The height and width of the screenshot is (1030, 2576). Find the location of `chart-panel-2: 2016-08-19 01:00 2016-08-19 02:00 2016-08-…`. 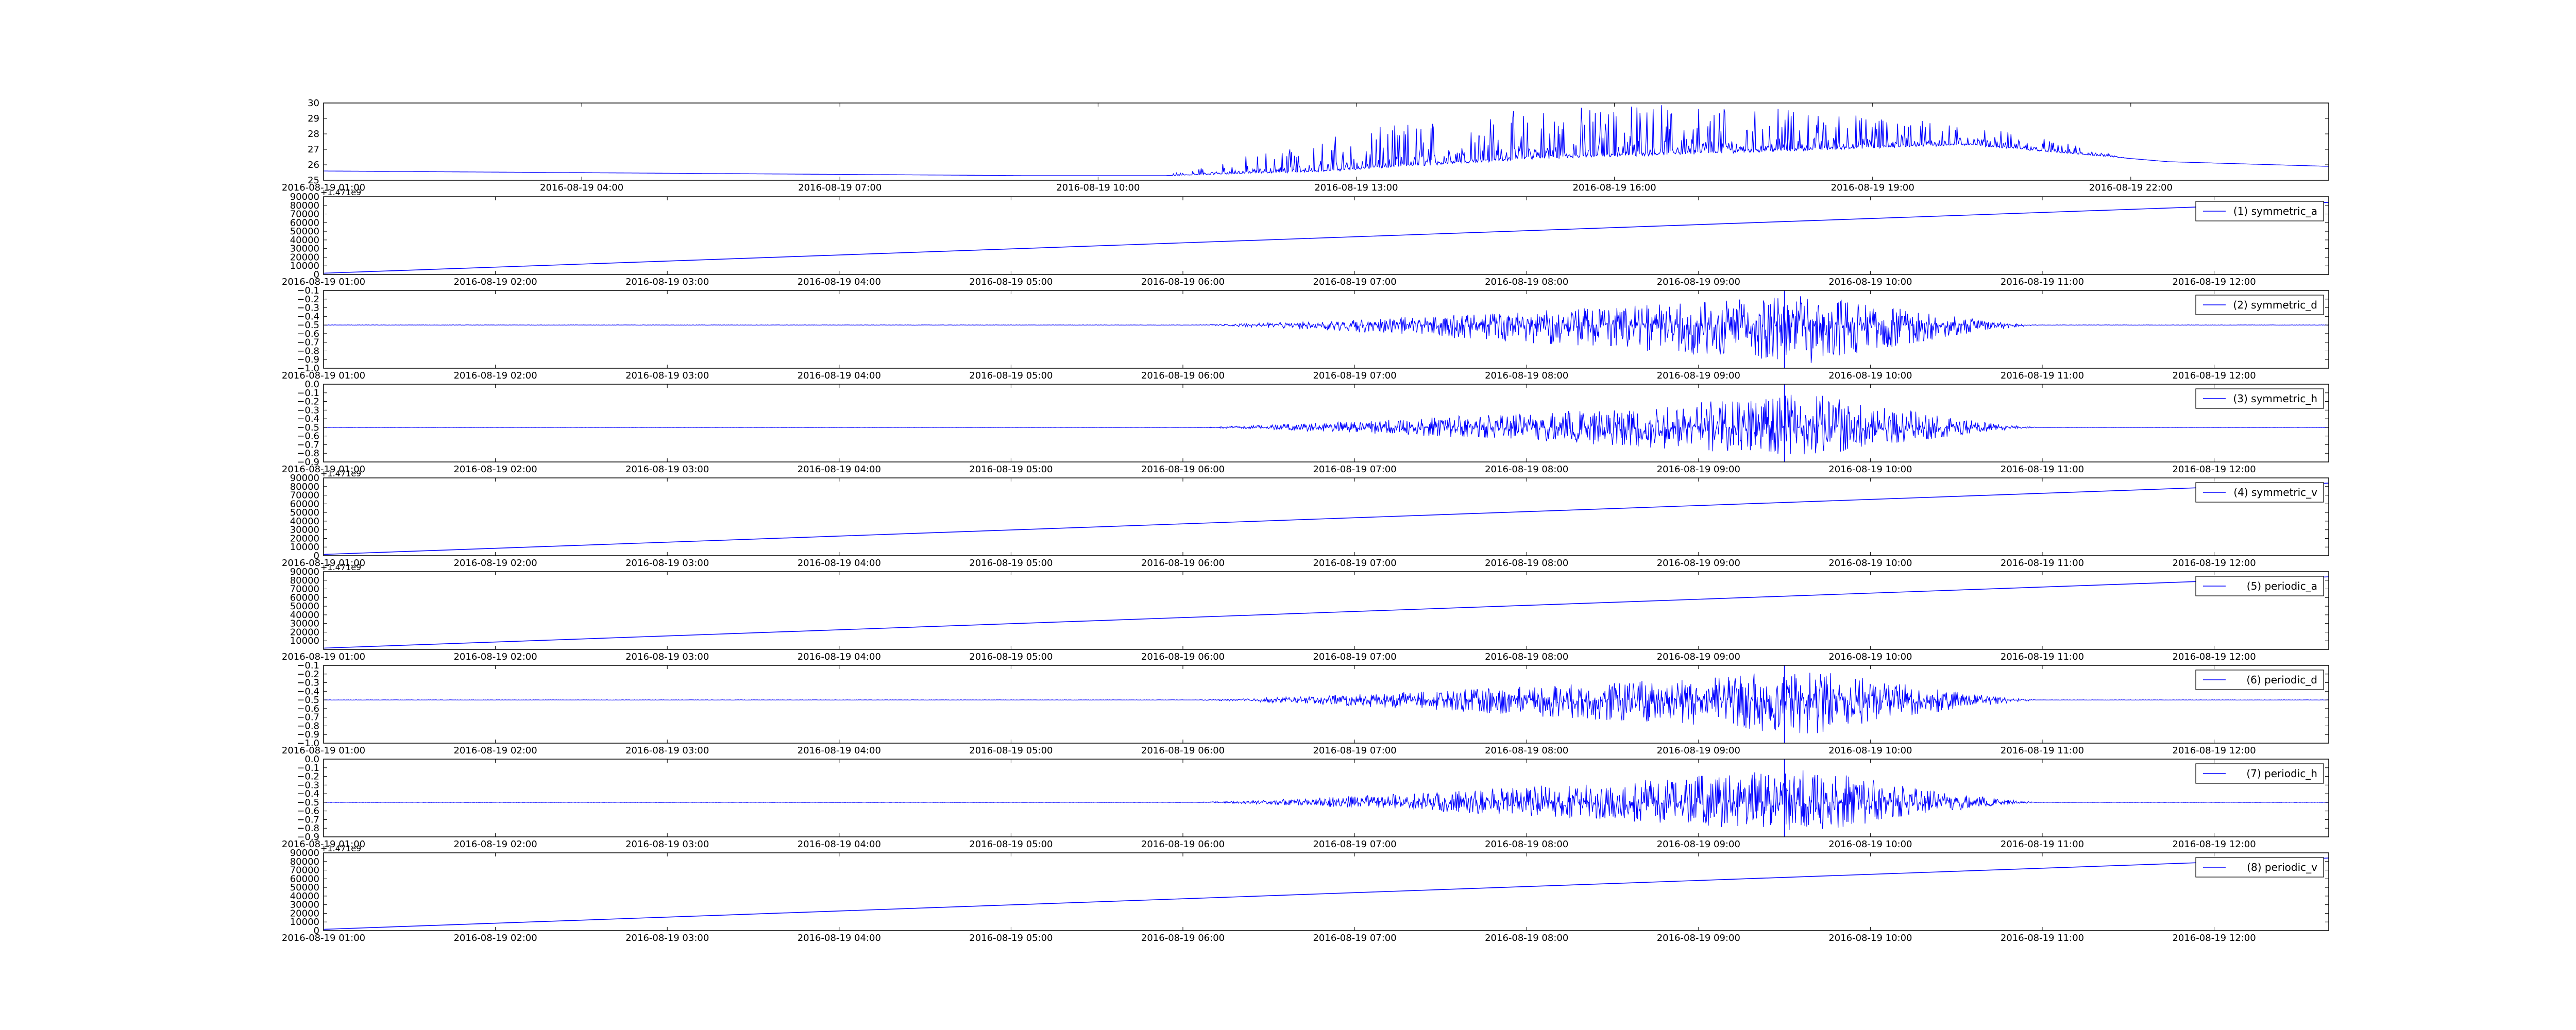

chart-panel-2: 2016-08-19 01:00 2016-08-19 02:00 2016-08-… is located at coordinates (1305, 333).